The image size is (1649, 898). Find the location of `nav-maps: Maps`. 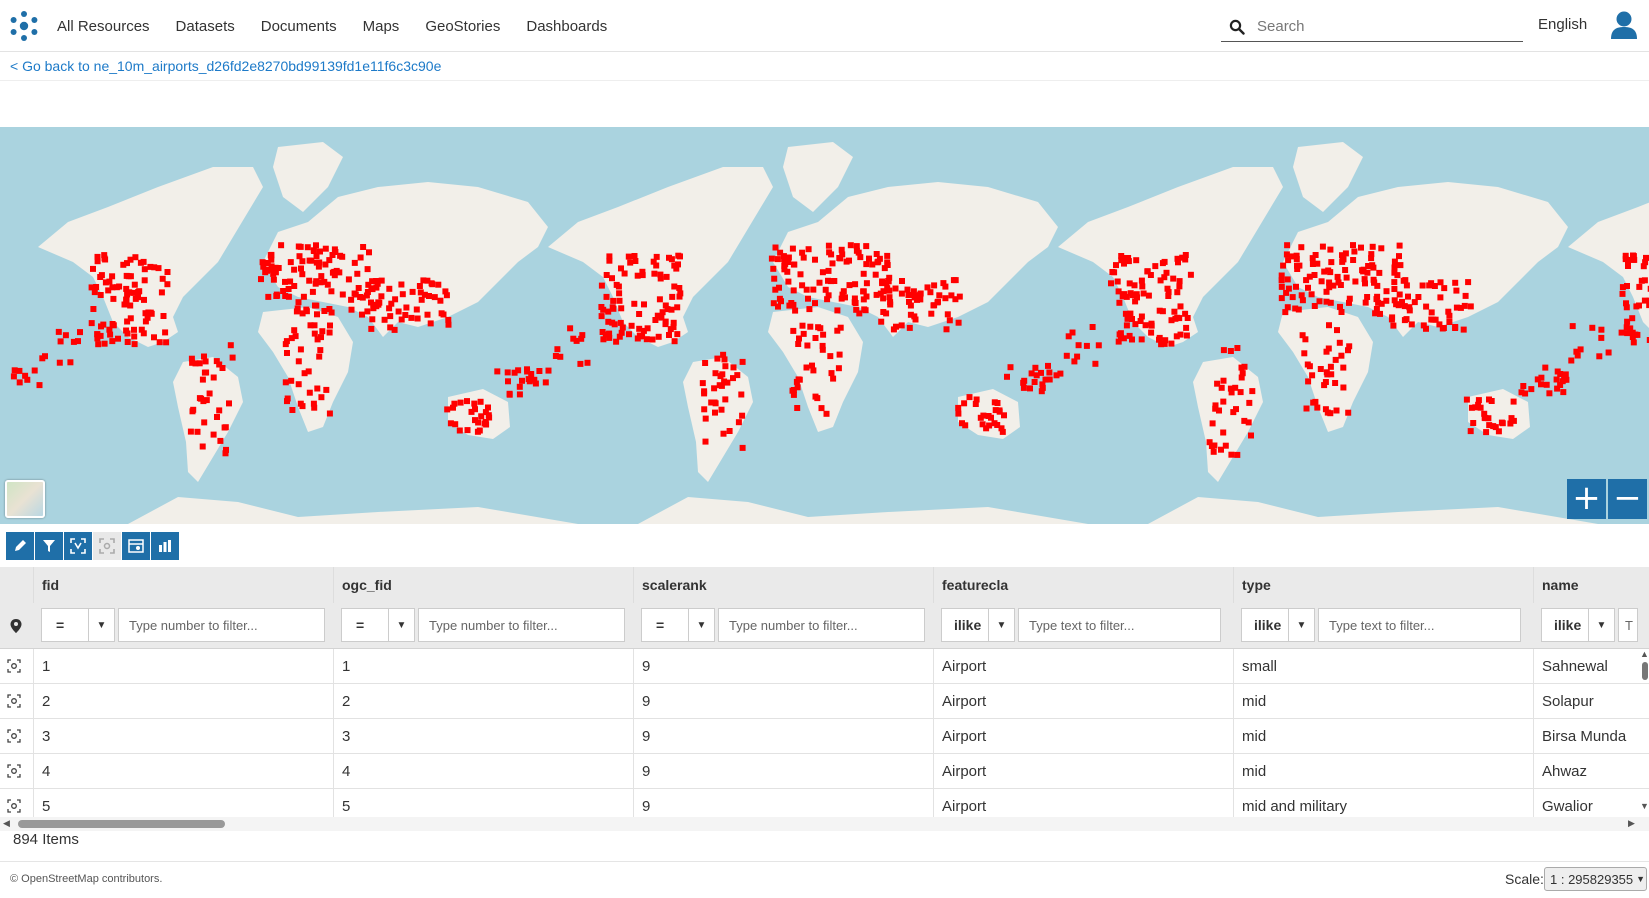

nav-maps: Maps is located at coordinates (381, 26).